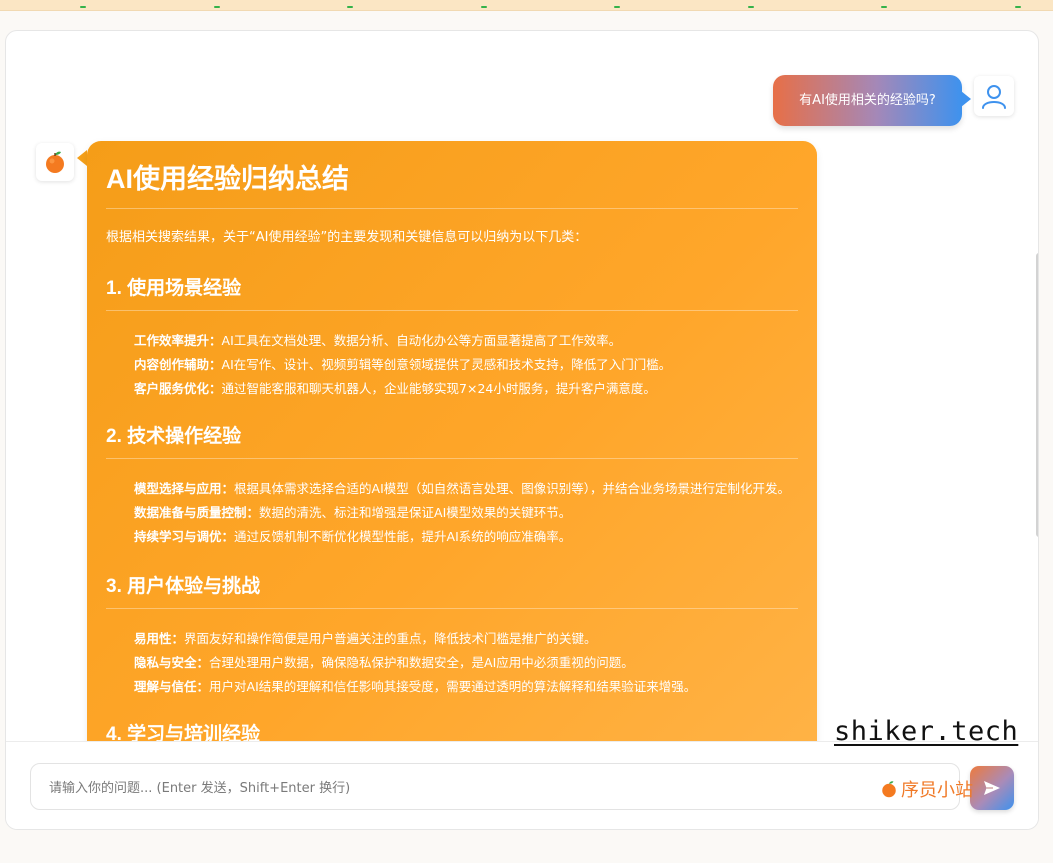  Describe the element at coordinates (526, 5) in the screenshot. I see `top-strip` at that location.